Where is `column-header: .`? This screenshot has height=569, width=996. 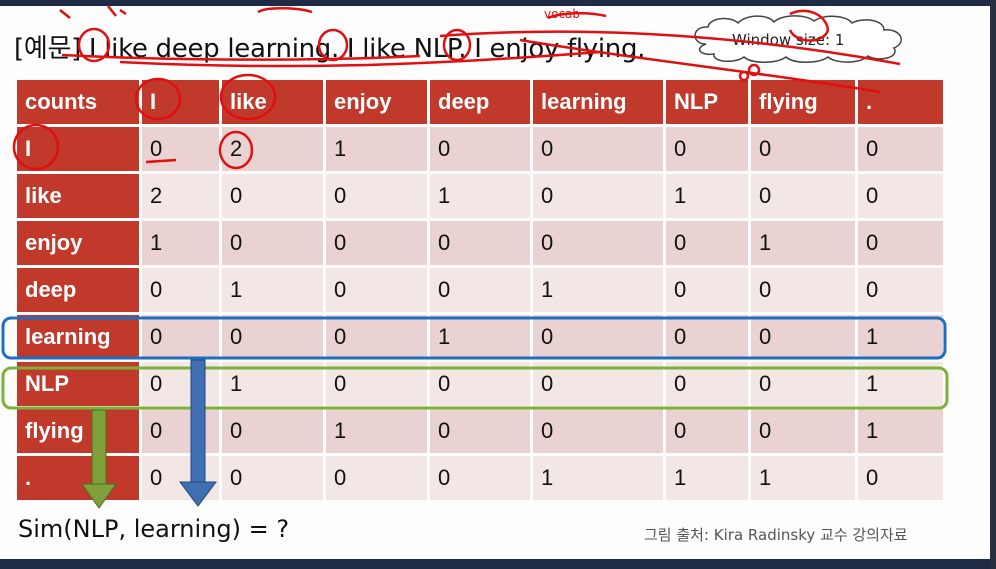 column-header: . is located at coordinates (900, 102).